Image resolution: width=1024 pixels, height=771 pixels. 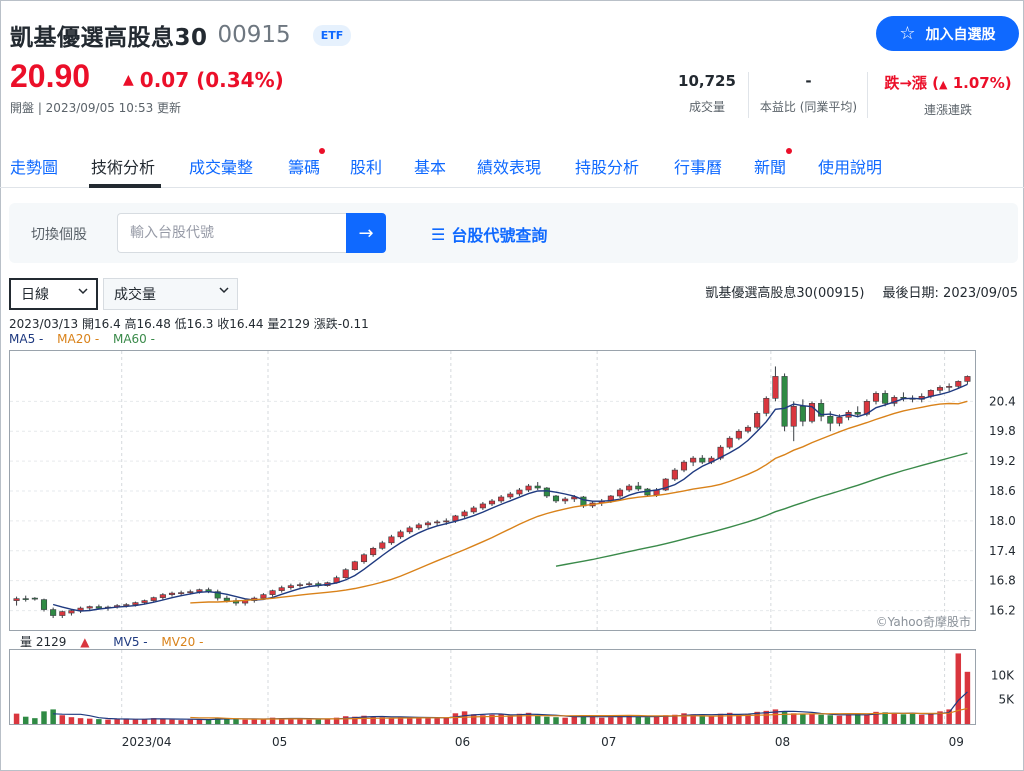 I want to click on tab-performance: 績效表現, so click(x=509, y=166).